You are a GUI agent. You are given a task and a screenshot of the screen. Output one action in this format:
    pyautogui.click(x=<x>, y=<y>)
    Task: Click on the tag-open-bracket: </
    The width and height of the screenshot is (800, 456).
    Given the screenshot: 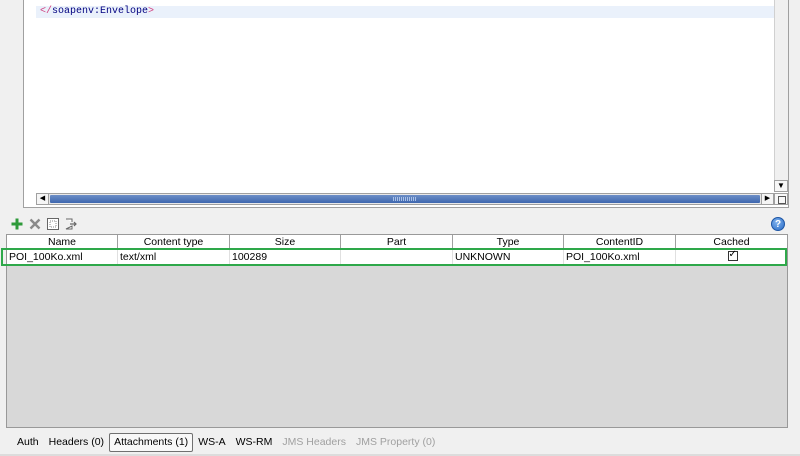 What is the action you would take?
    pyautogui.click(x=46, y=11)
    